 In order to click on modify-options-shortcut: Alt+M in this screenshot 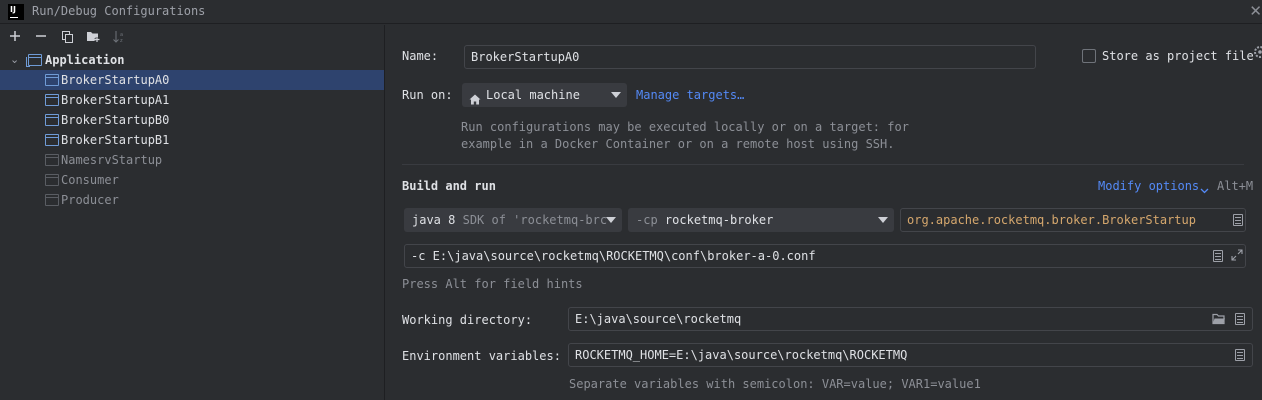, I will do `click(1235, 186)`.